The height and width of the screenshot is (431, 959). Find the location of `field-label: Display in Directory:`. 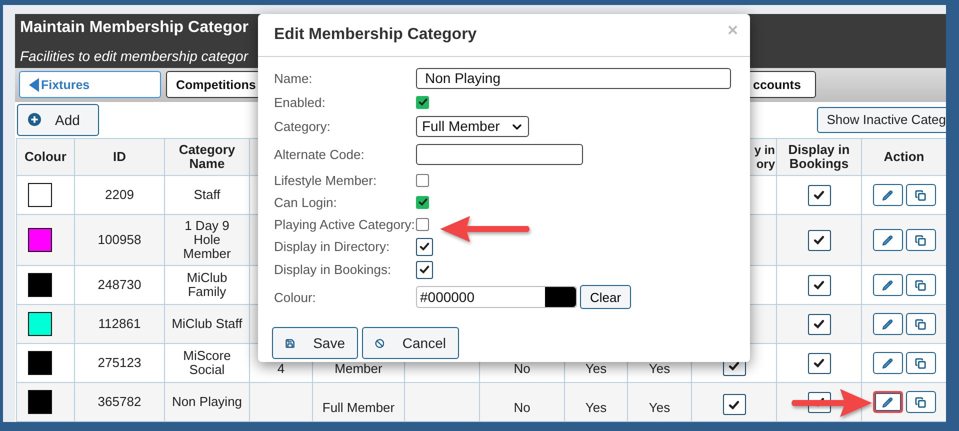

field-label: Display in Directory: is located at coordinates (332, 246).